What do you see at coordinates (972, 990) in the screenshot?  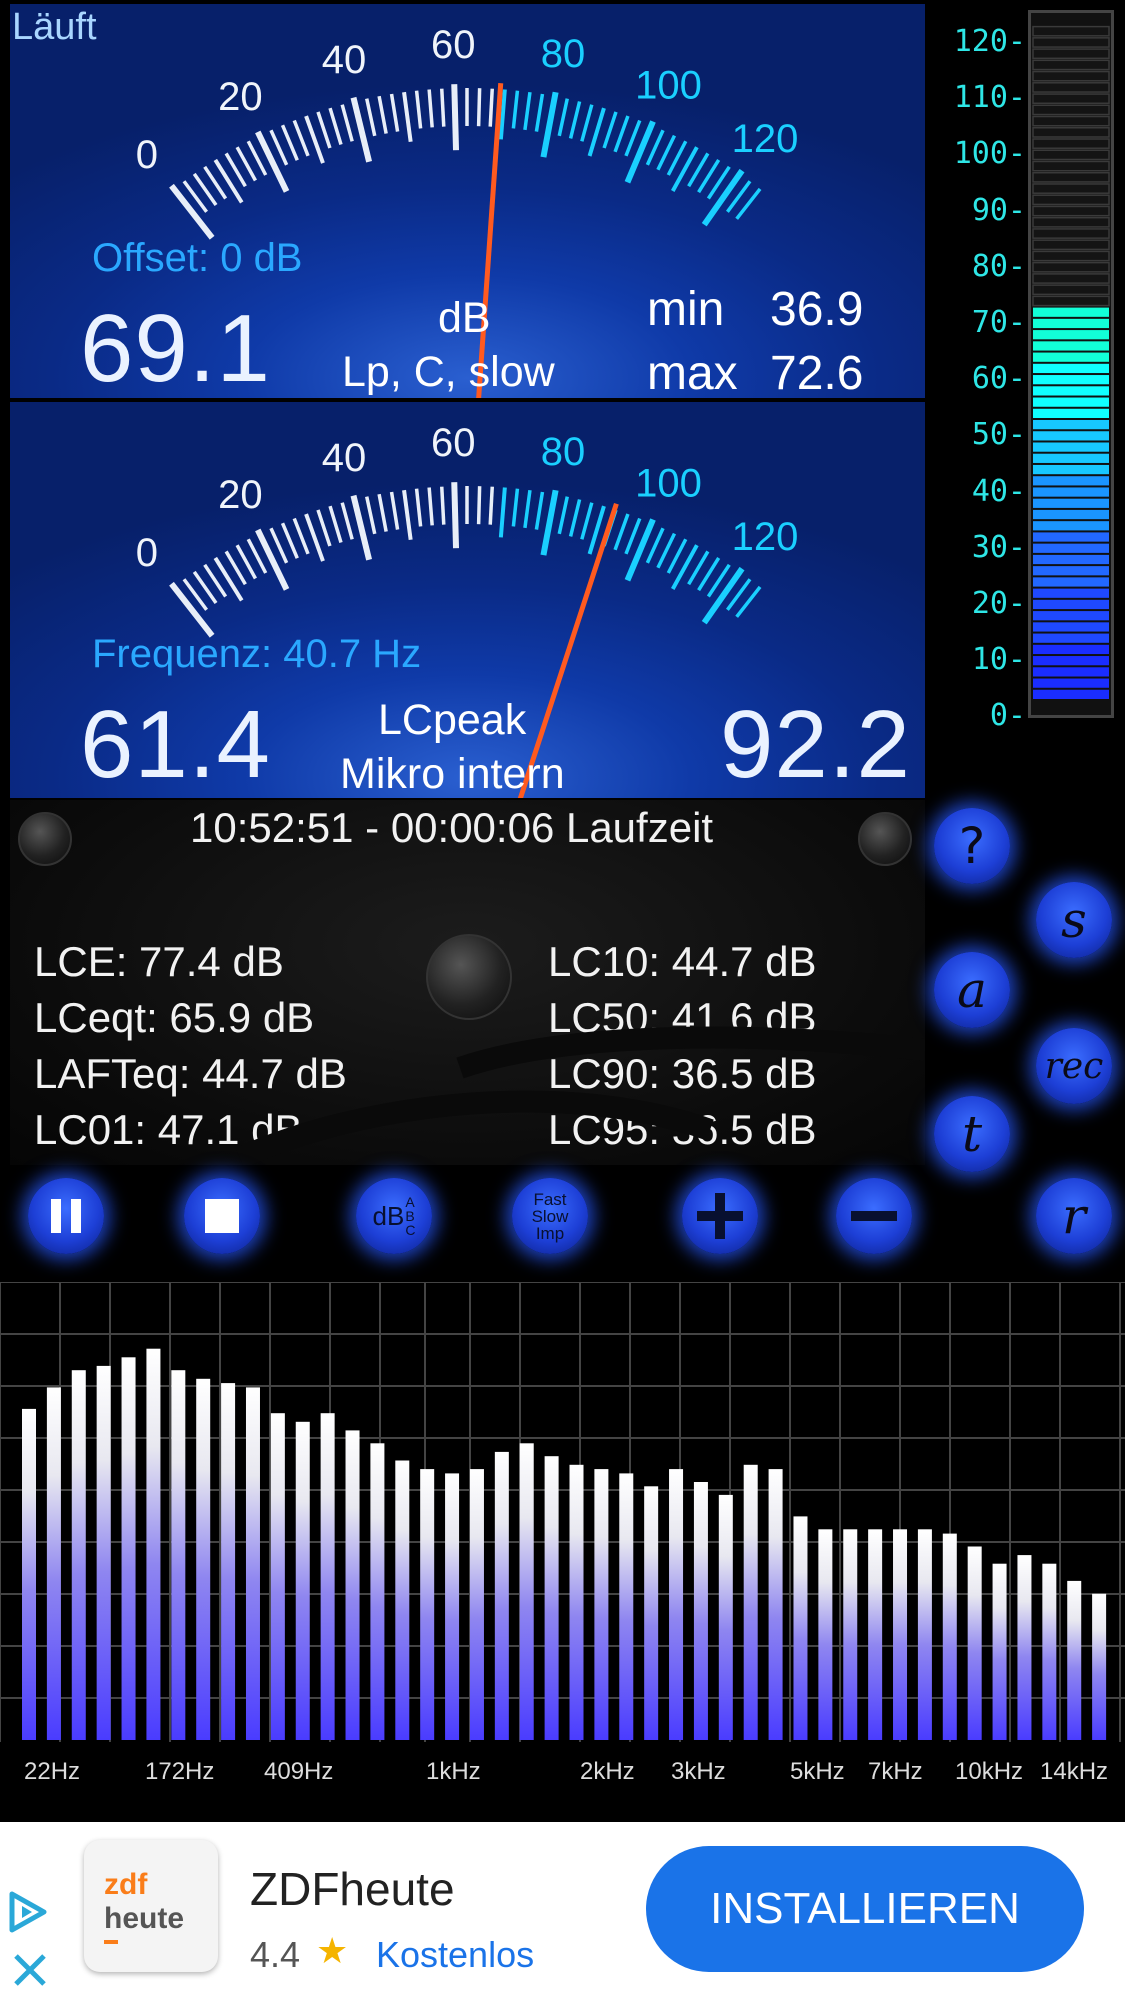 I see `a-button: a` at bounding box center [972, 990].